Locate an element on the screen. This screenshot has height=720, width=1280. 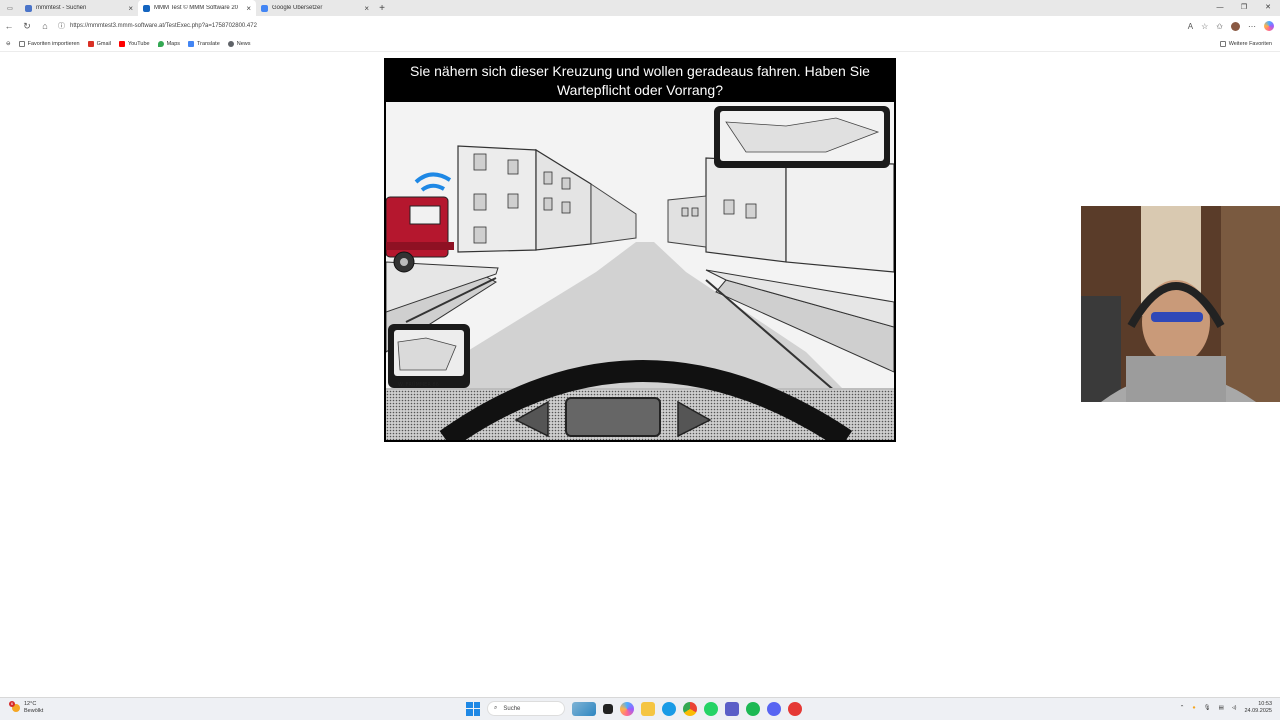
favorites-list-icon: ✩ is located at coordinates (1219, 26).